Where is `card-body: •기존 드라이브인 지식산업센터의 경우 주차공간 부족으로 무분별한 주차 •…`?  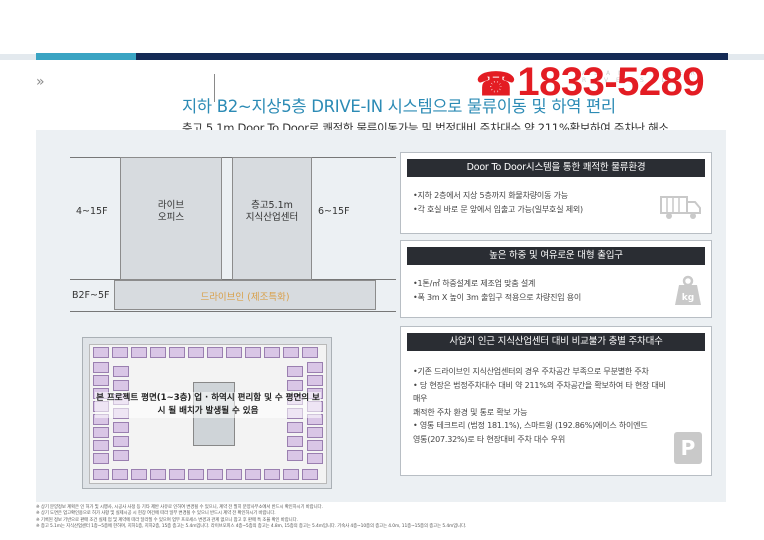
card-body: •기존 드라이브인 지식산업센터의 경우 주차공간 부족으로 무분별한 주차 •… is located at coordinates (540, 405).